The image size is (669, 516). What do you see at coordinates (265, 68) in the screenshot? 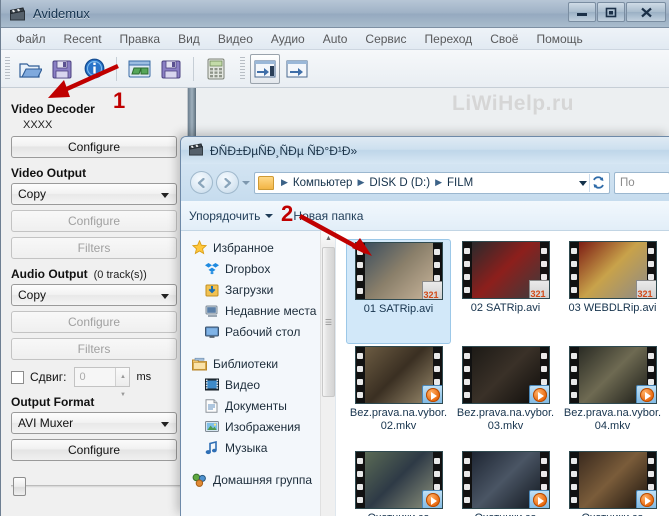
I see `set-start-marker-icon` at bounding box center [265, 68].